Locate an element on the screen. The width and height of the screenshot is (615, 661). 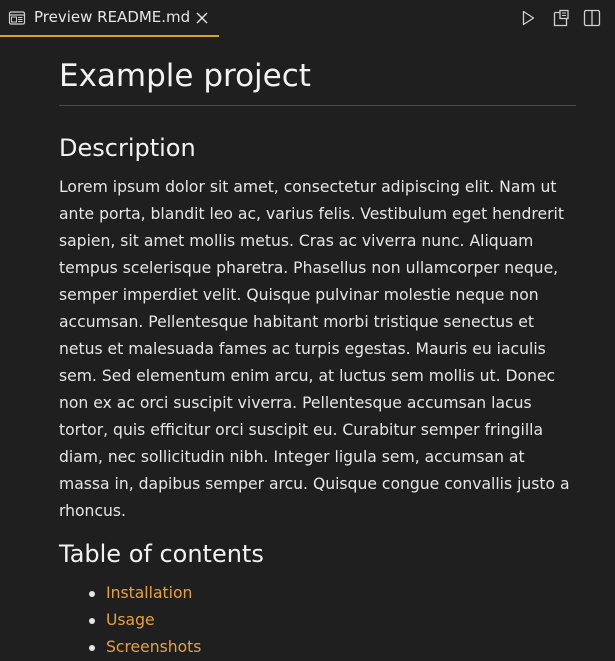
list-item: Usage is located at coordinates (317, 620).